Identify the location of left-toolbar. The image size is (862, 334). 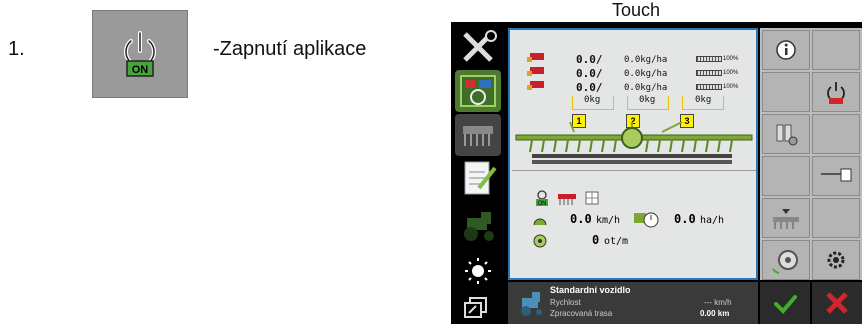
(478, 173).